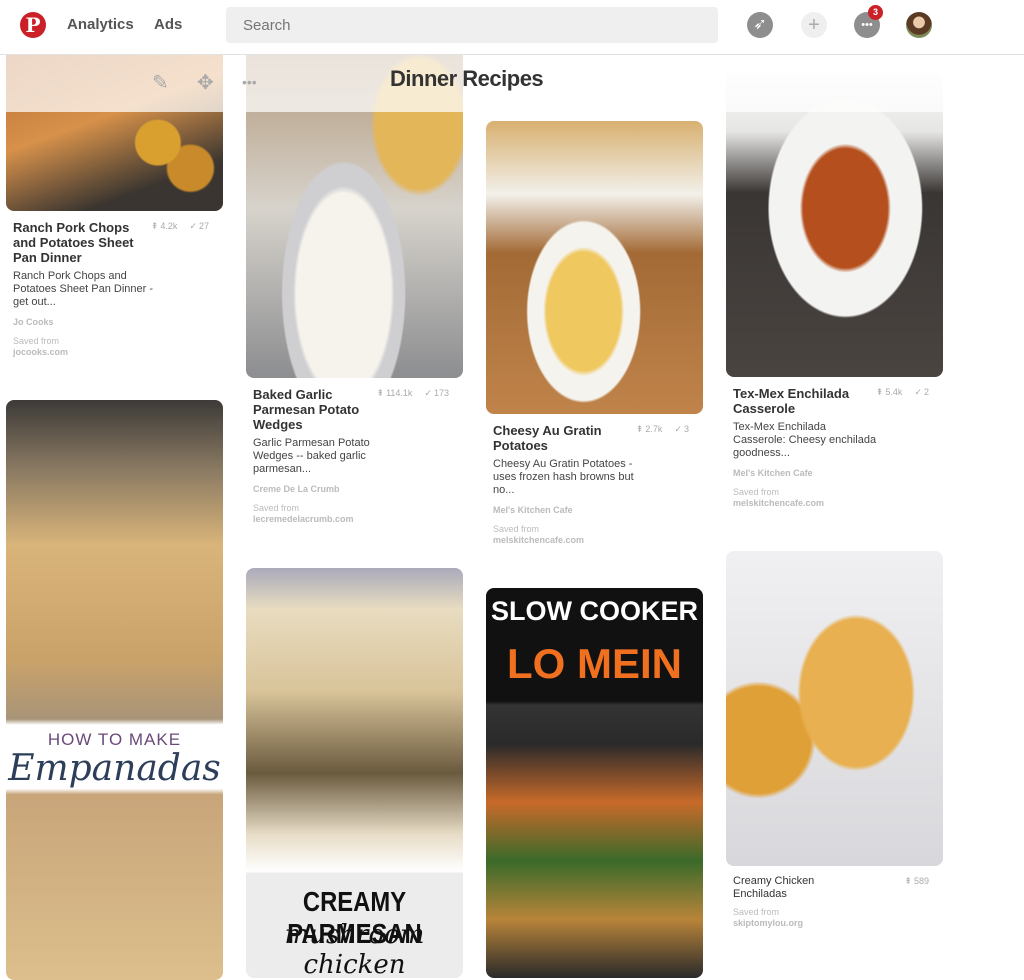 The height and width of the screenshot is (980, 1024). What do you see at coordinates (354, 519) in the screenshot?
I see `pin-domain: lecremedelacrumb.com` at bounding box center [354, 519].